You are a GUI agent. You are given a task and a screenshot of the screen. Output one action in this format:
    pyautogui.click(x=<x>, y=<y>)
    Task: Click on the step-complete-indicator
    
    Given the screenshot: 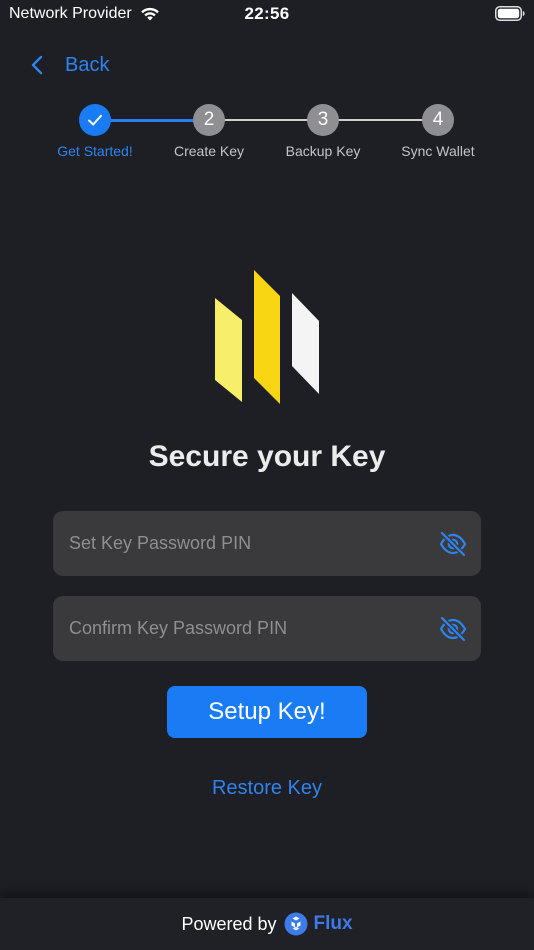 What is the action you would take?
    pyautogui.click(x=95, y=120)
    